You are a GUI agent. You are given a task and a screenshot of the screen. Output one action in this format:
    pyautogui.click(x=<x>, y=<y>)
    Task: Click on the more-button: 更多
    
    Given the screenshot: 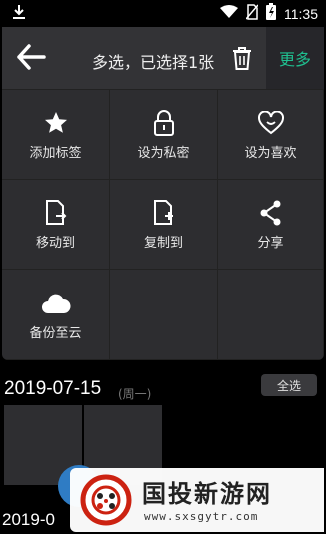 What is the action you would take?
    pyautogui.click(x=295, y=58)
    